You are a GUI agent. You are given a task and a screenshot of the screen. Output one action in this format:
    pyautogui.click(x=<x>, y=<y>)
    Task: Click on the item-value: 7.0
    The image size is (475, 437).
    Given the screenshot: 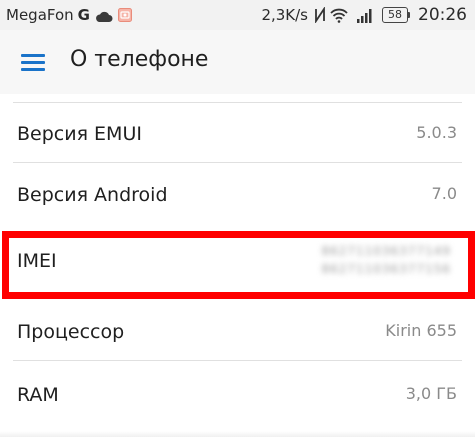 What is the action you would take?
    pyautogui.click(x=444, y=193)
    